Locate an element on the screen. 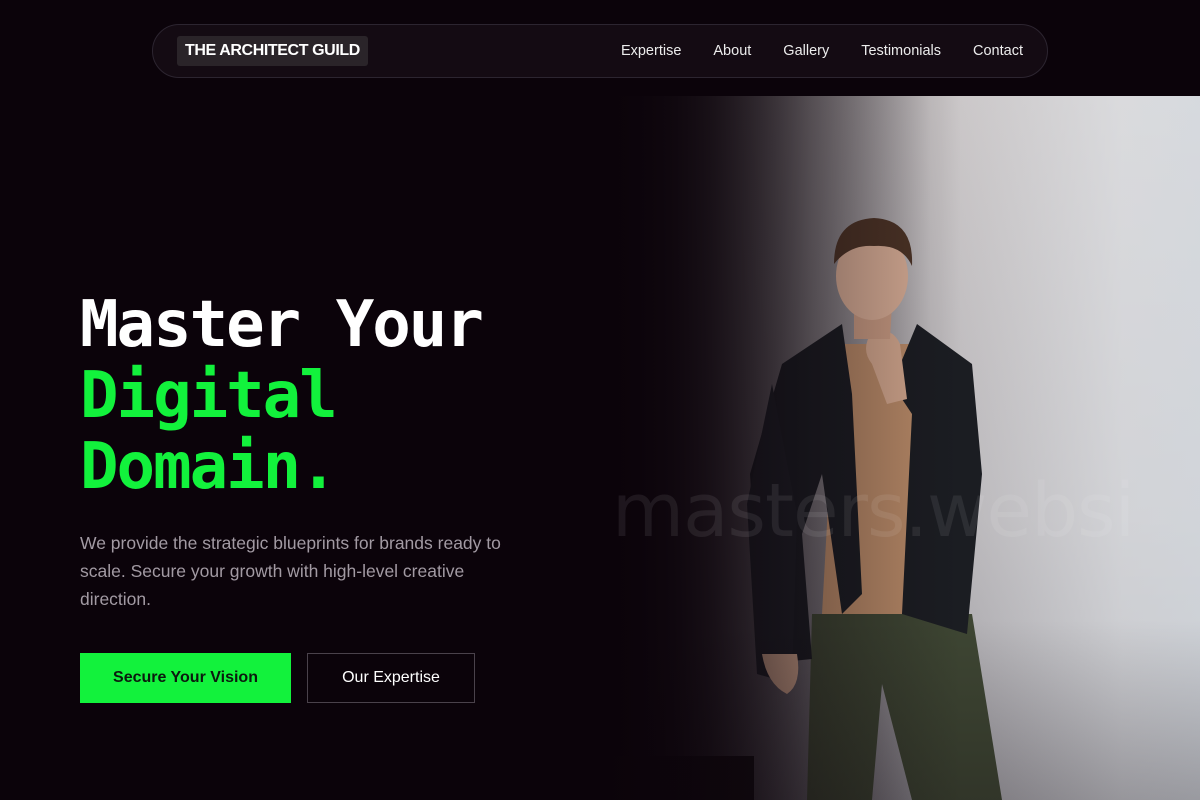 The image size is (1200, 800). our-expertise-button: Our Expertise is located at coordinates (391, 678).